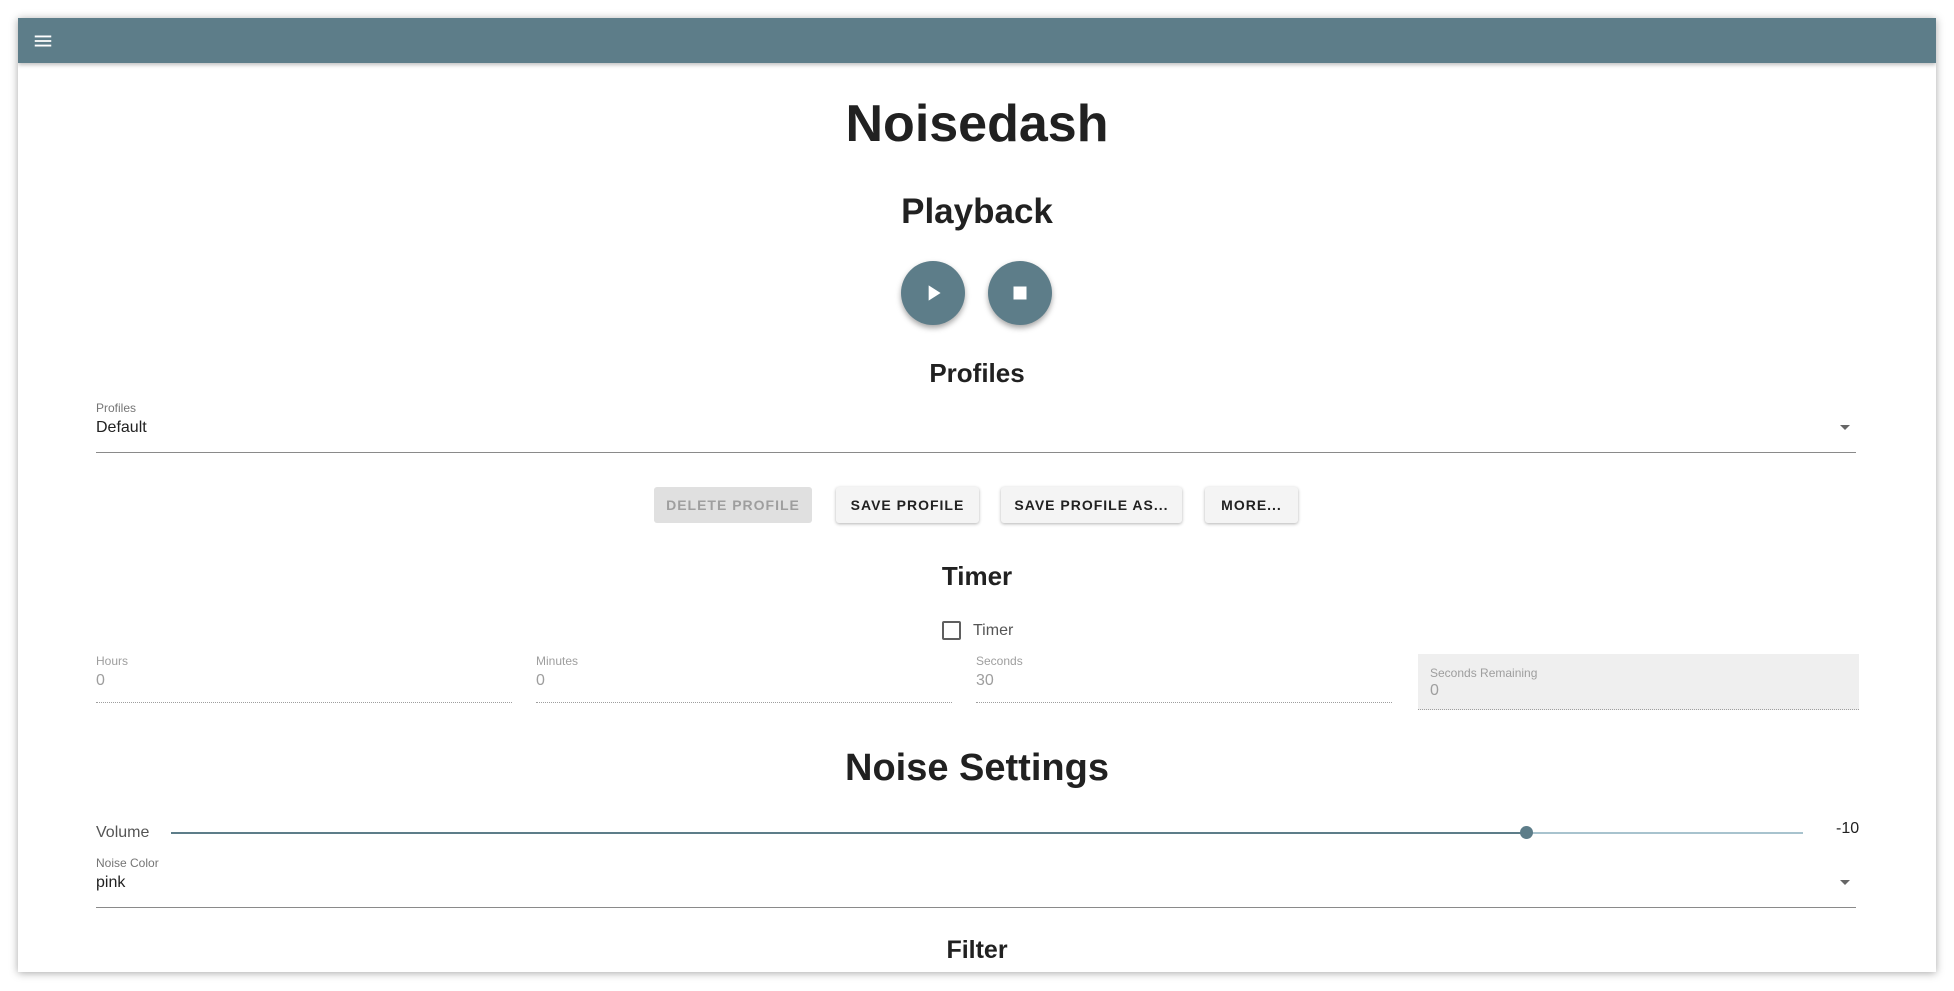 The image size is (1954, 991). What do you see at coordinates (848, 833) in the screenshot?
I see `slider-fill` at bounding box center [848, 833].